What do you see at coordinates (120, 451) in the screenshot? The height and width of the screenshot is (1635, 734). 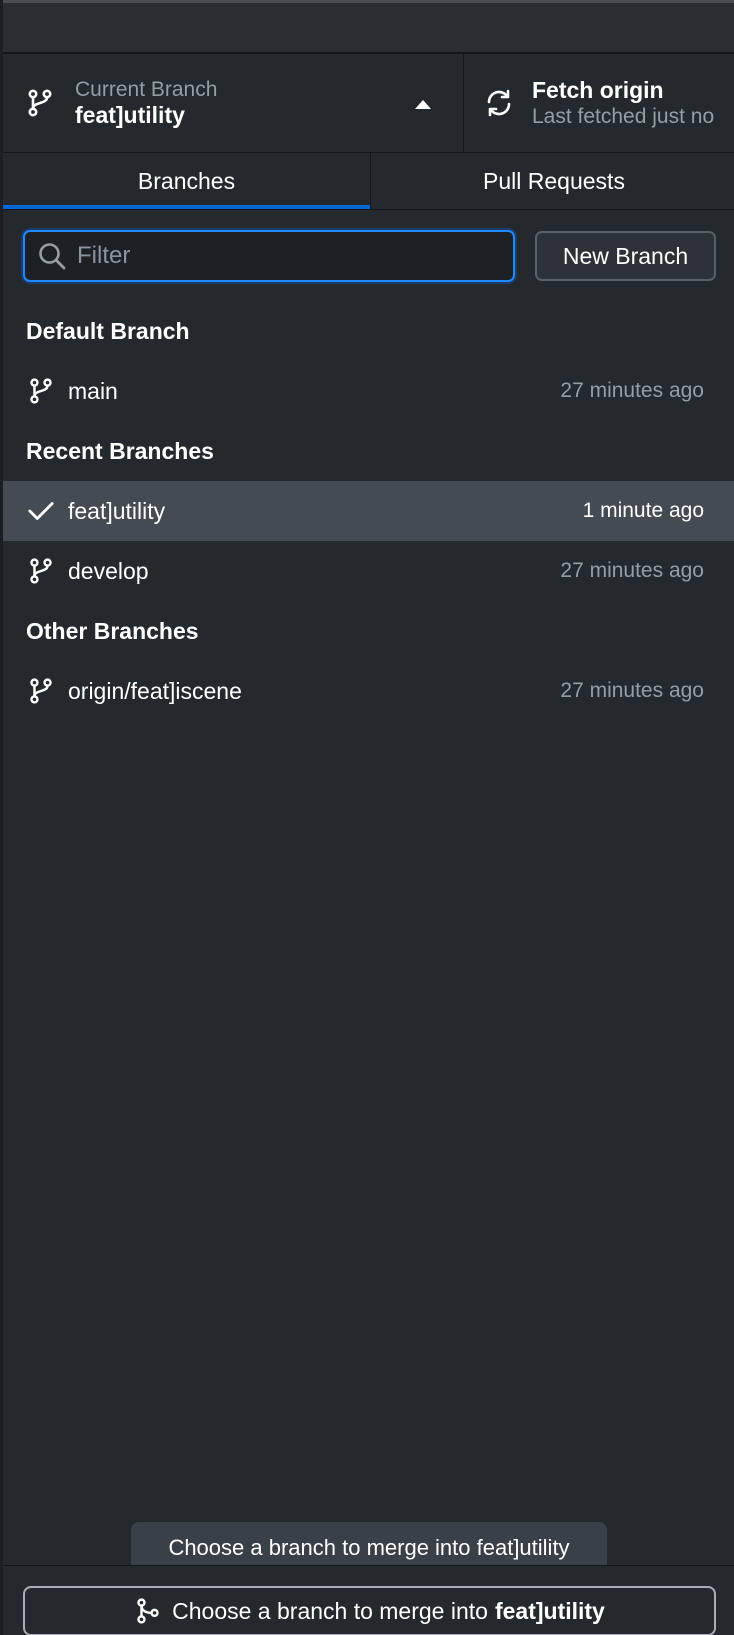 I see `section-title-recent: Recent Branches` at bounding box center [120, 451].